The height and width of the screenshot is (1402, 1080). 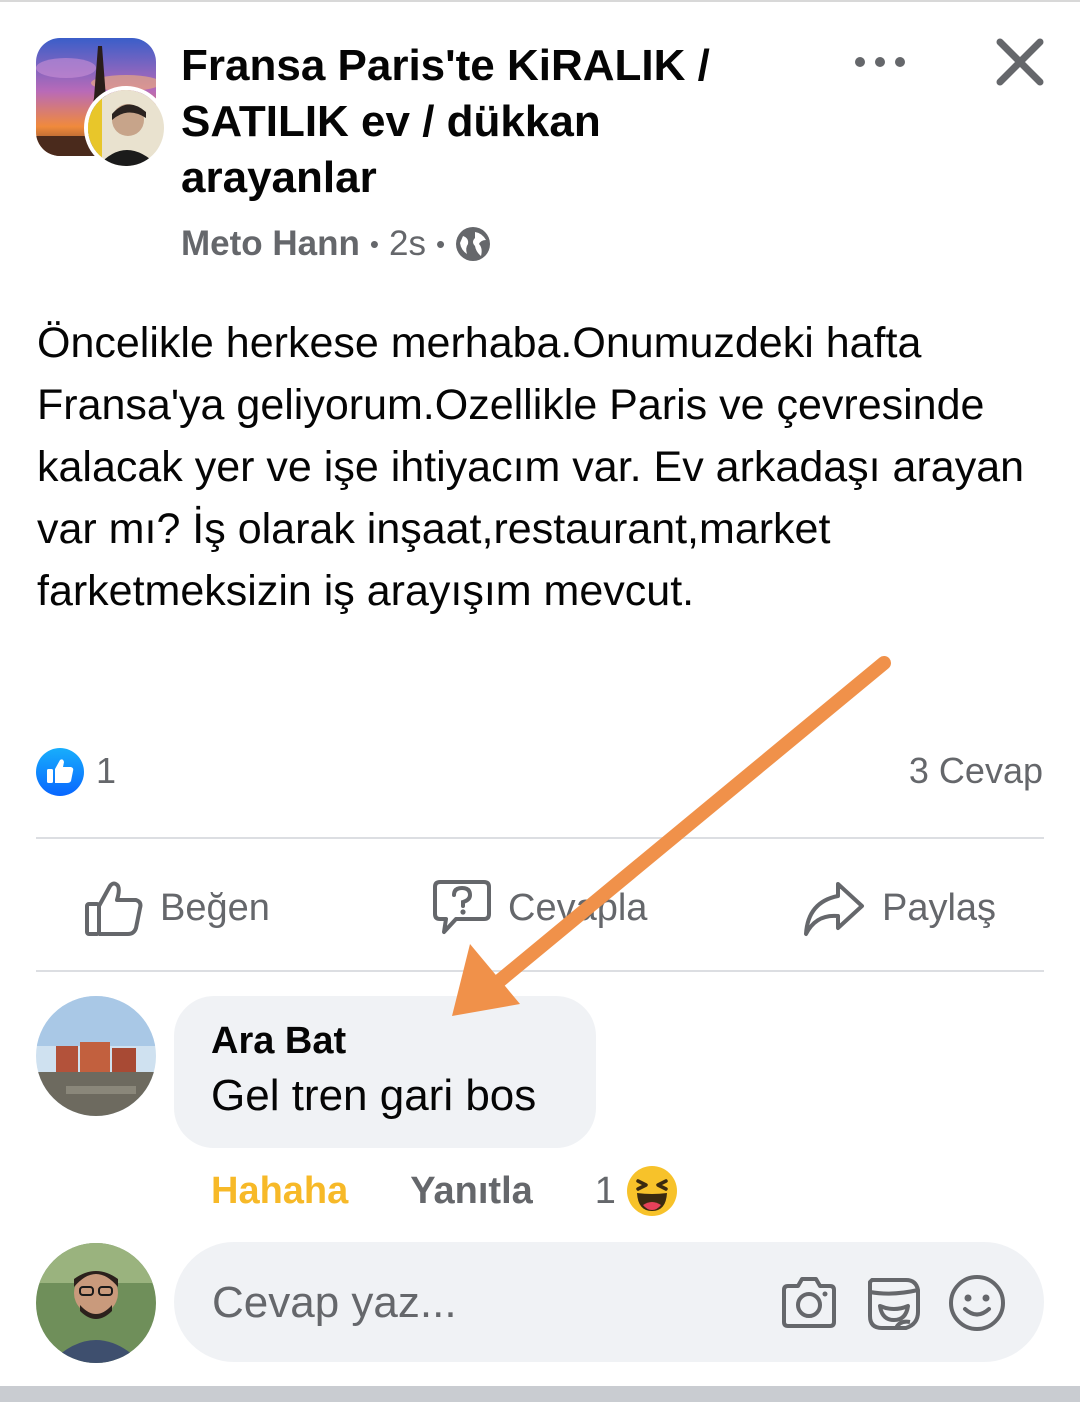 What do you see at coordinates (106, 771) in the screenshot?
I see `like-count: 1` at bounding box center [106, 771].